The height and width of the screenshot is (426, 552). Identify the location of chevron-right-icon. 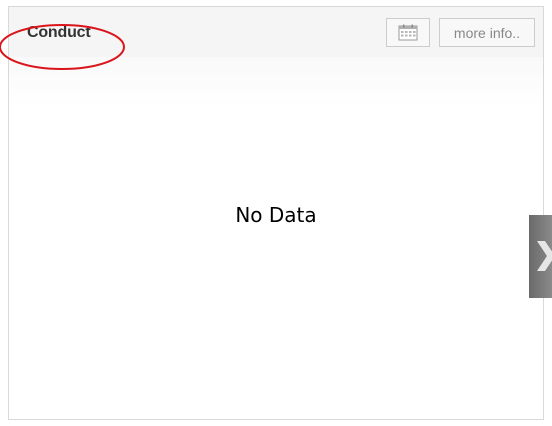
(544, 256).